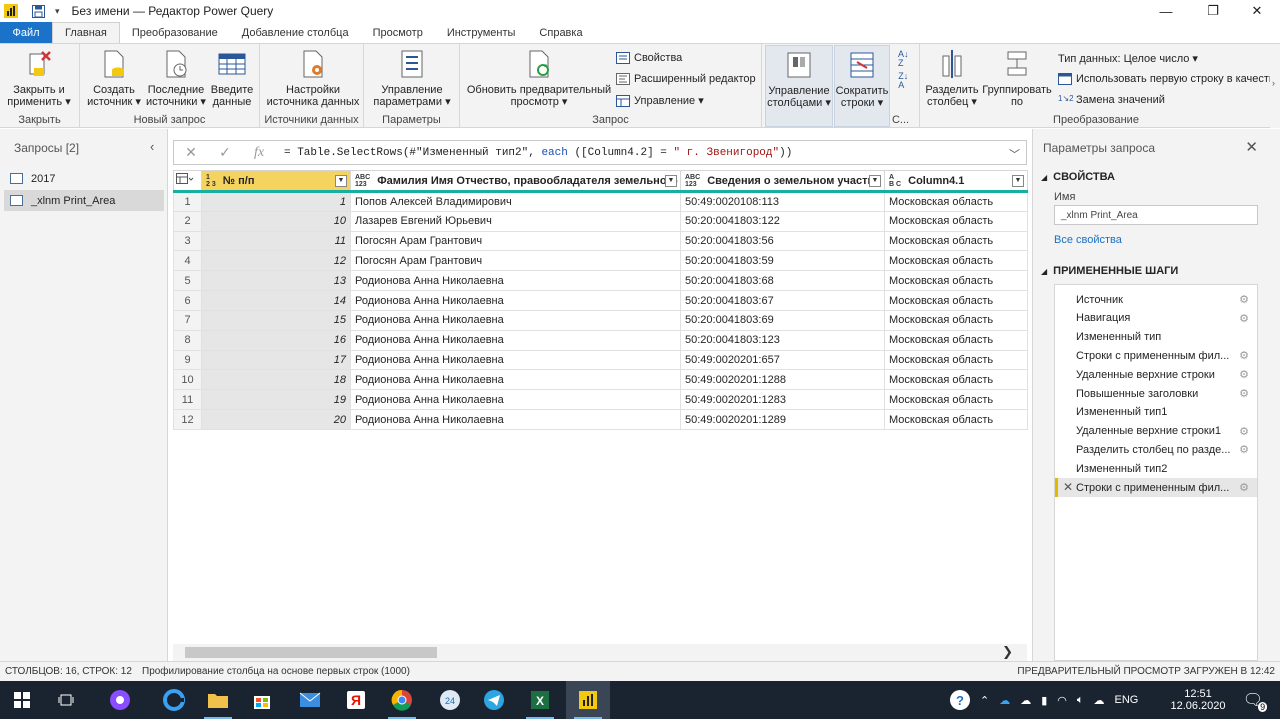 The image size is (1280, 719). I want to click on yandex-browser-button: Я, so click(356, 700).